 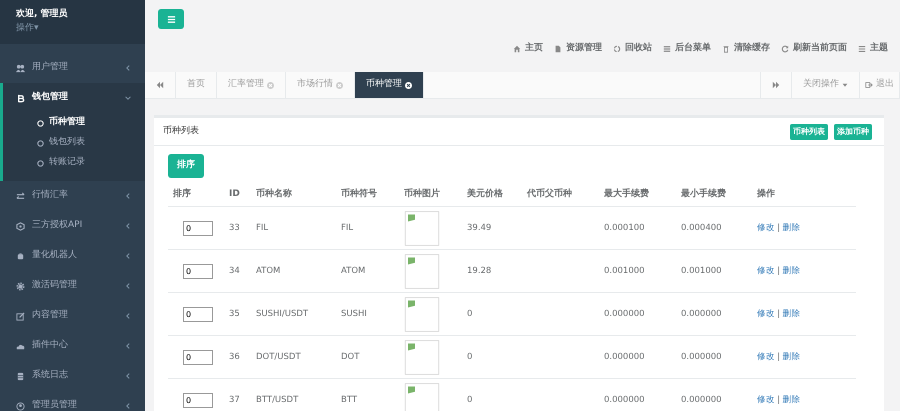 I want to click on list-icon, so click(x=667, y=48).